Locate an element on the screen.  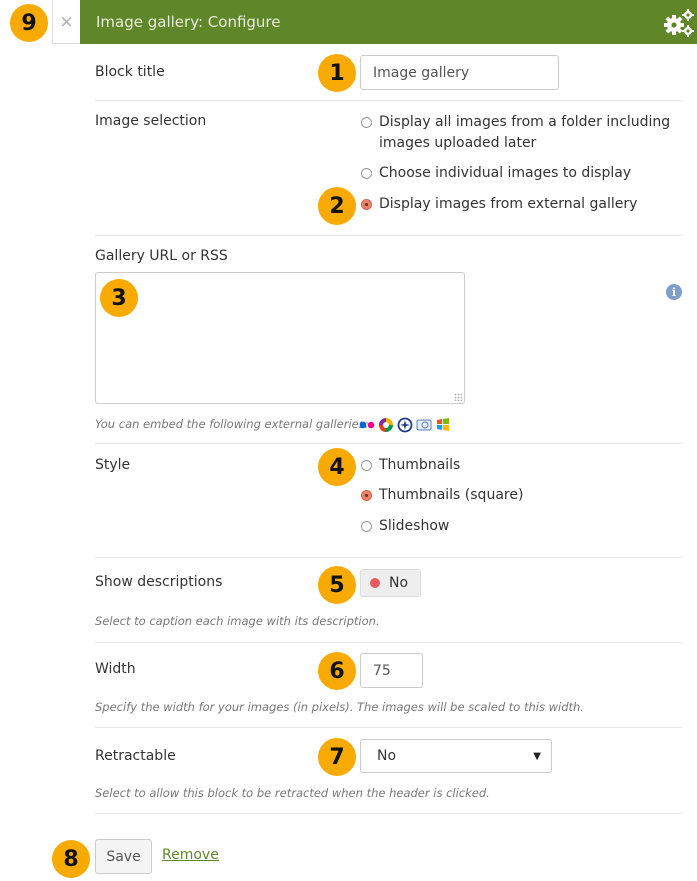
title-bar: Image gallery: Configure is located at coordinates (388, 22).